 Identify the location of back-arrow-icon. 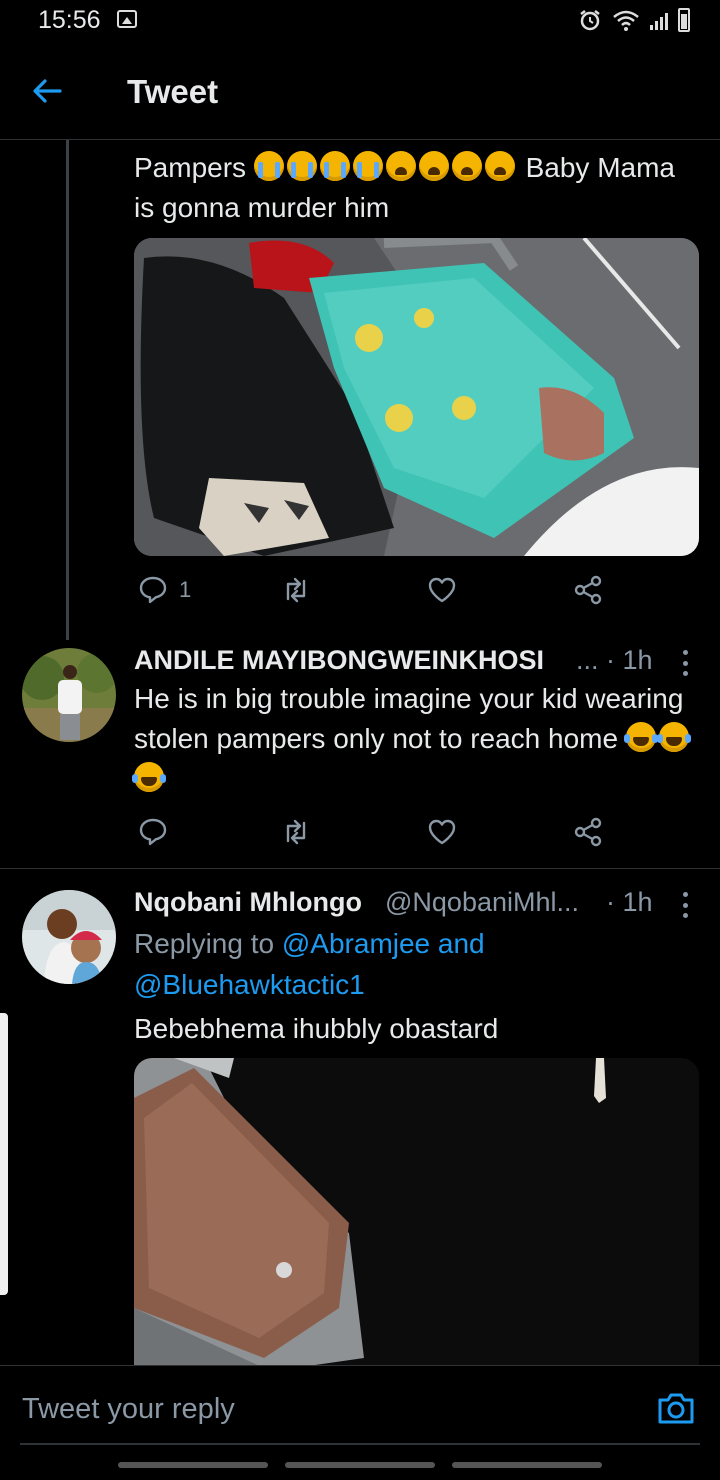
(50, 92).